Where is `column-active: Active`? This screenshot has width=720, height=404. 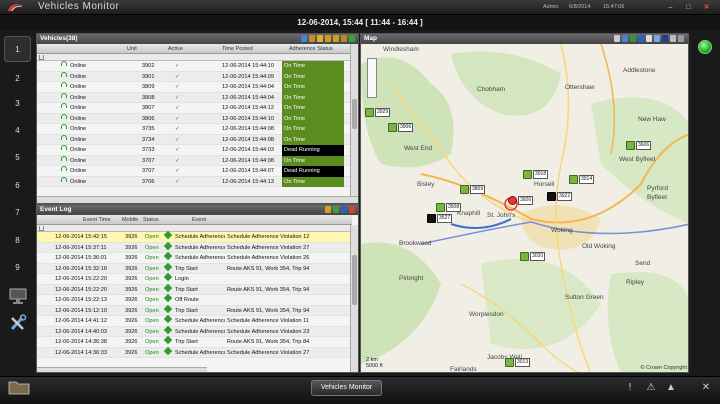 column-active: Active is located at coordinates (175, 49).